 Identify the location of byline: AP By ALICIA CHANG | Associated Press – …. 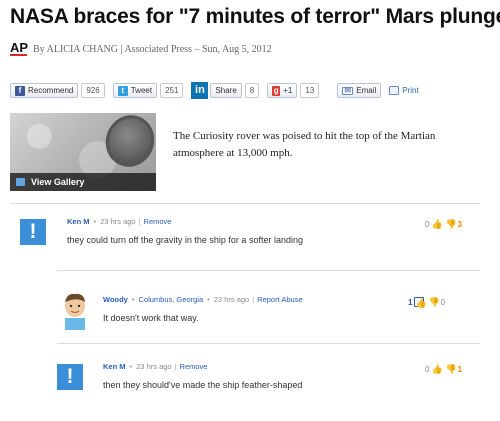
(141, 48).